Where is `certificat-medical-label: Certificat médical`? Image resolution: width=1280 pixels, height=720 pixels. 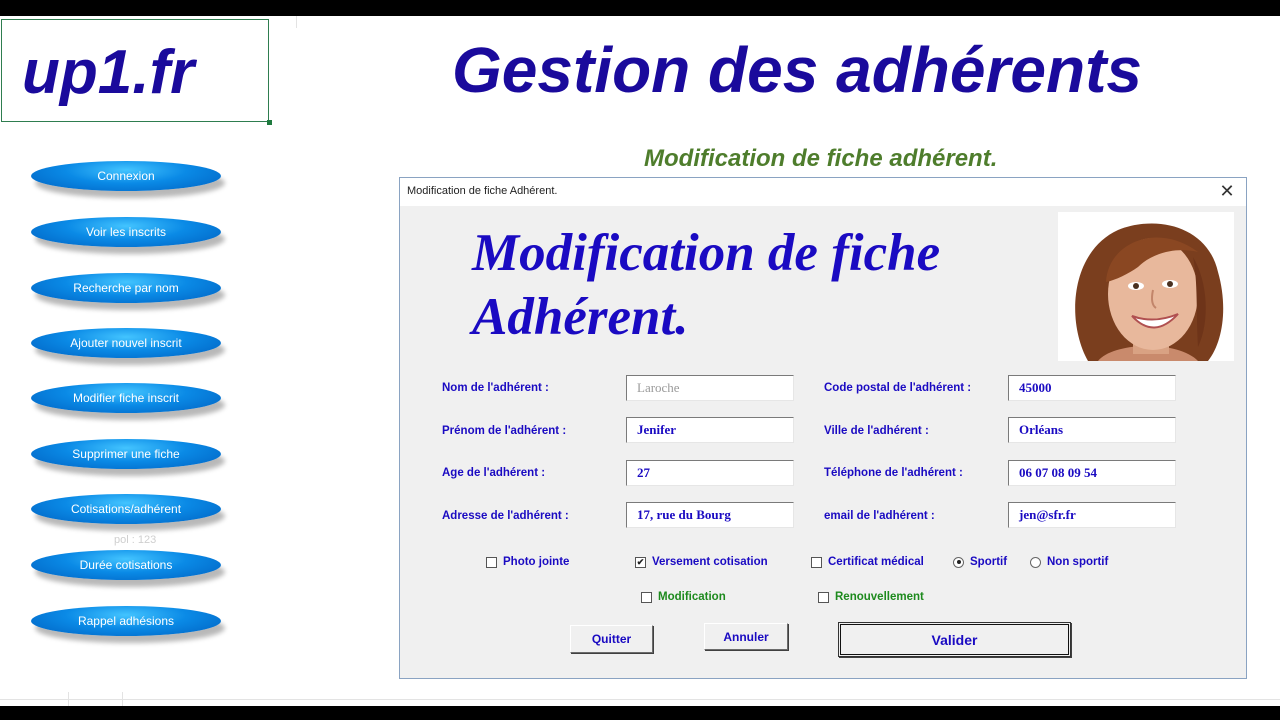 certificat-medical-label: Certificat médical is located at coordinates (876, 562).